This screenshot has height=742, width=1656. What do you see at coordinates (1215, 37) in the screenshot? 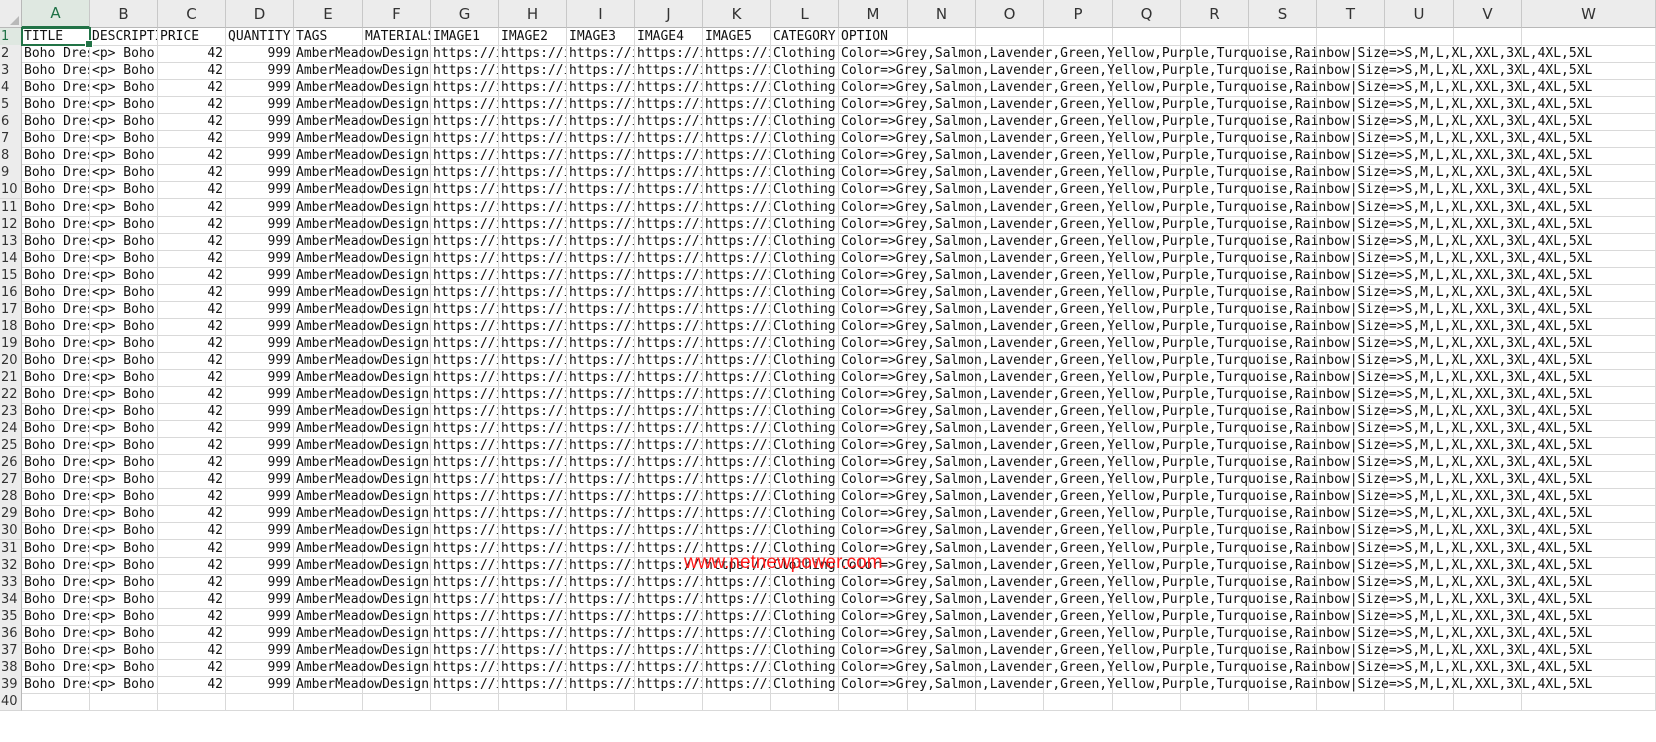
I see `header-cell-r` at bounding box center [1215, 37].